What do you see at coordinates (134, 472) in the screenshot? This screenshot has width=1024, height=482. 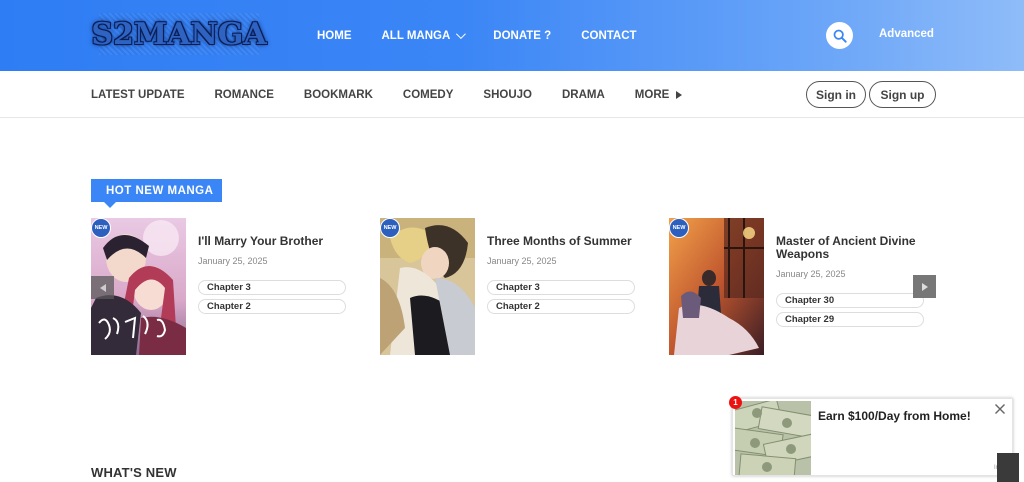 I see `whats-new-heading: WHAT'S NEW` at bounding box center [134, 472].